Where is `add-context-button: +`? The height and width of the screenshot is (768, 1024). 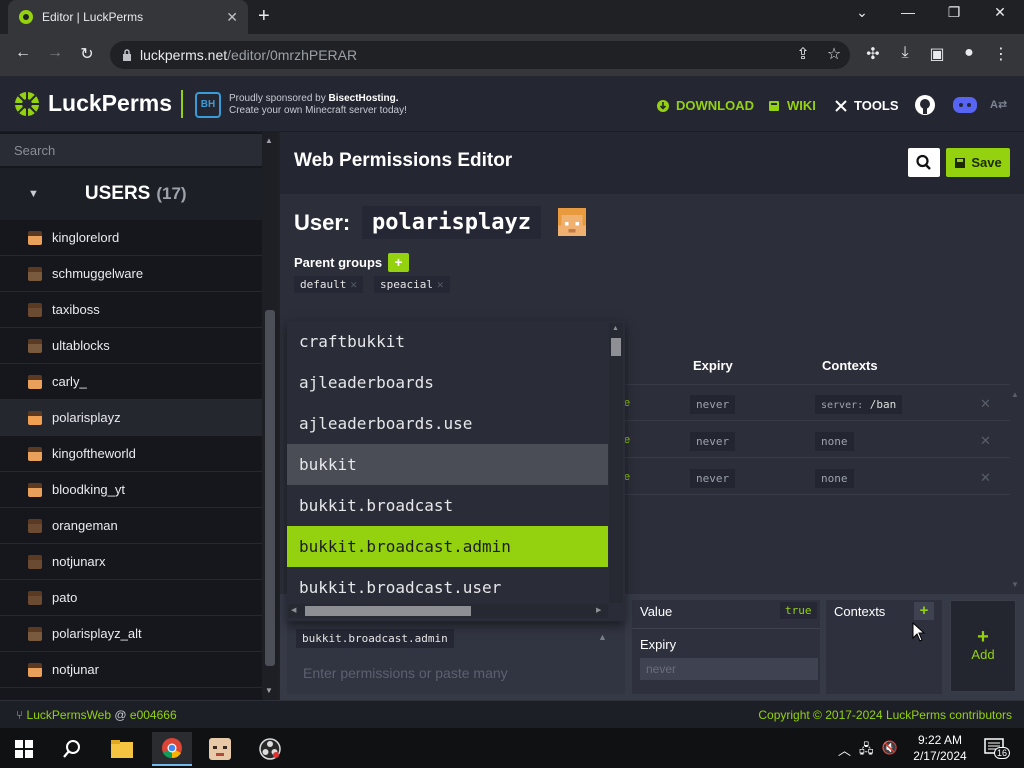 add-context-button: + is located at coordinates (924, 611).